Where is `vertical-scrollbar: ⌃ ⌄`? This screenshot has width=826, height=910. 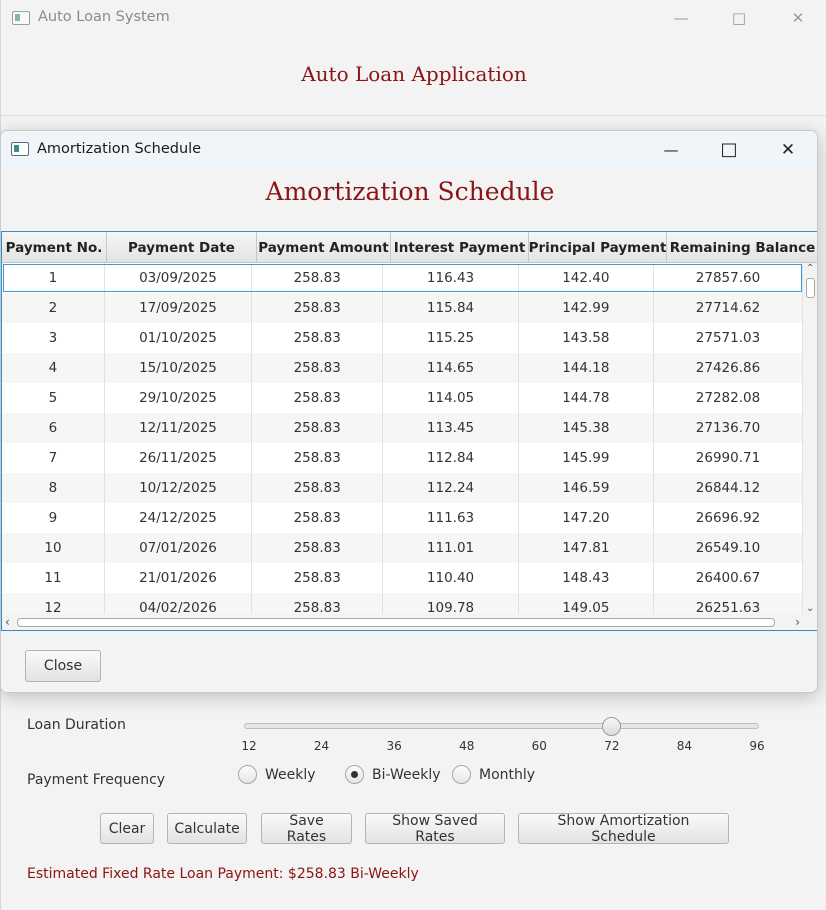
vertical-scrollbar: ⌃ ⌄ is located at coordinates (810, 438).